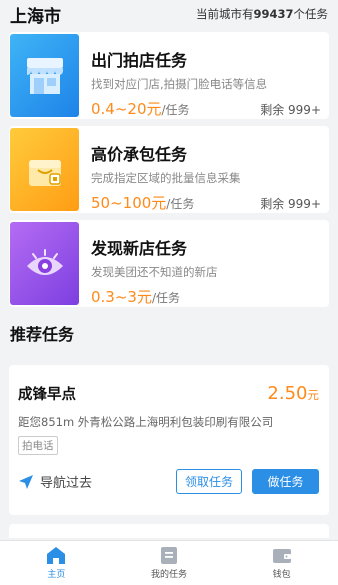  Describe the element at coordinates (169, 575) in the screenshot. I see `tab-label: 我的任务` at that location.